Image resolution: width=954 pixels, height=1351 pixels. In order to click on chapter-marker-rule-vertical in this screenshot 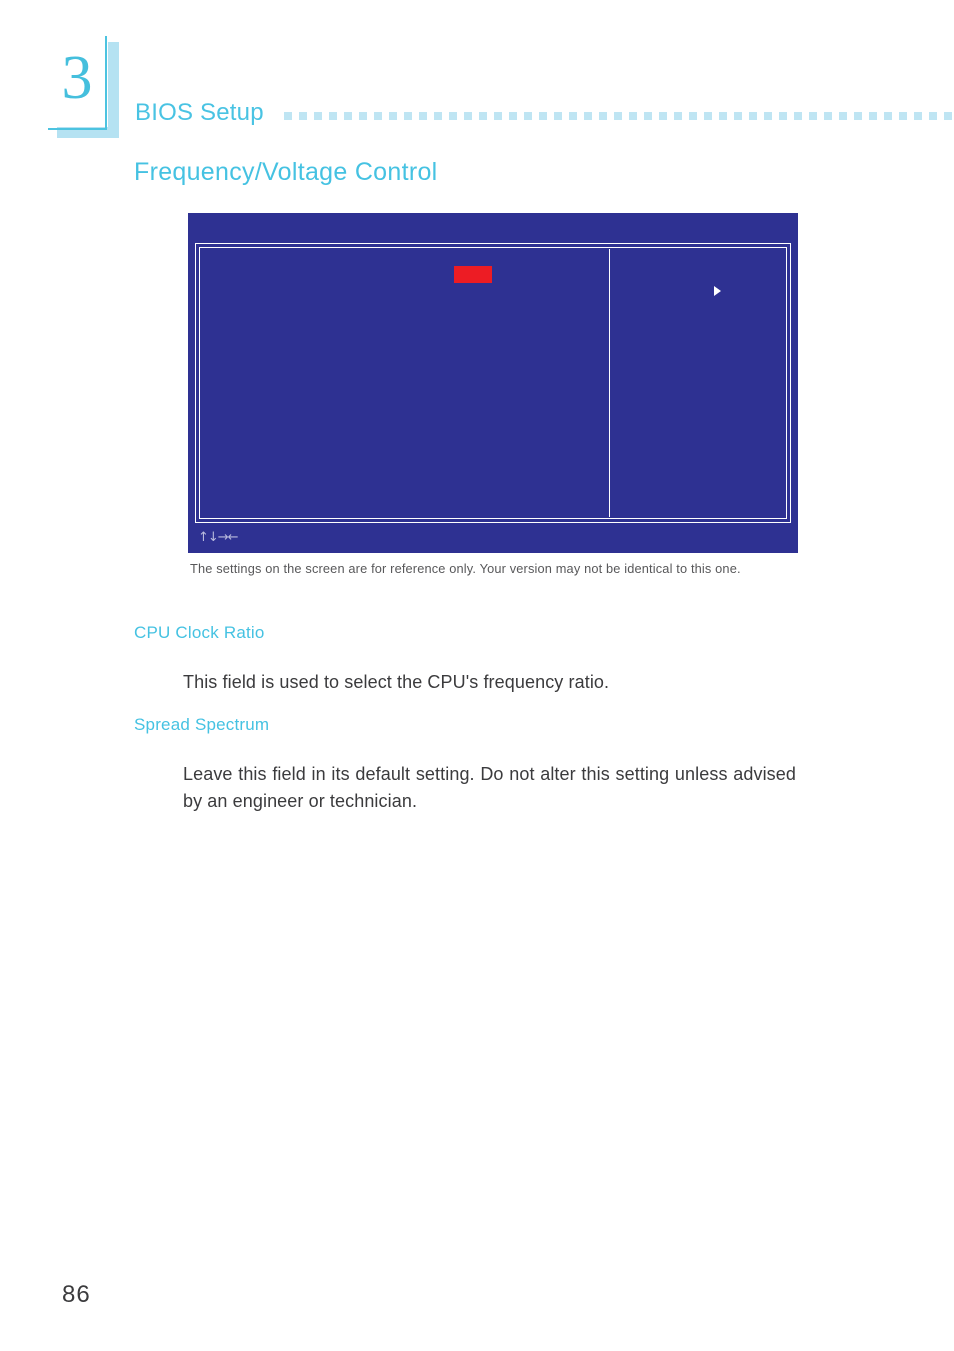, I will do `click(106, 83)`.